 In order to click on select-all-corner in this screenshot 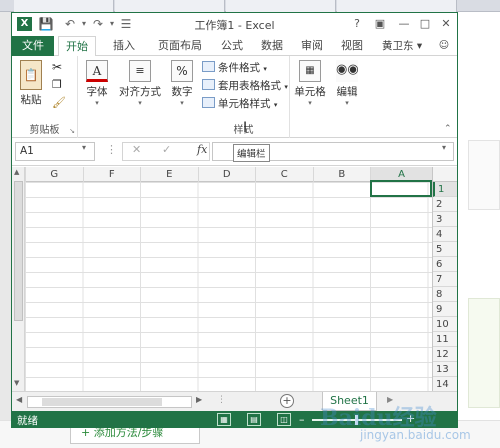, I will do `click(444, 174)`.